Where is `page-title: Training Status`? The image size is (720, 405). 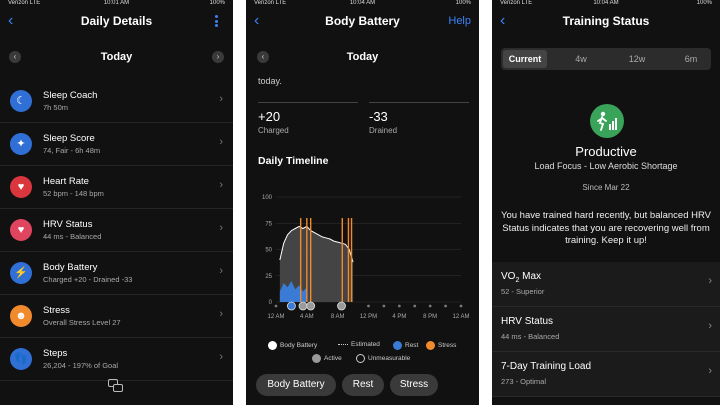 page-title: Training Status is located at coordinates (606, 21).